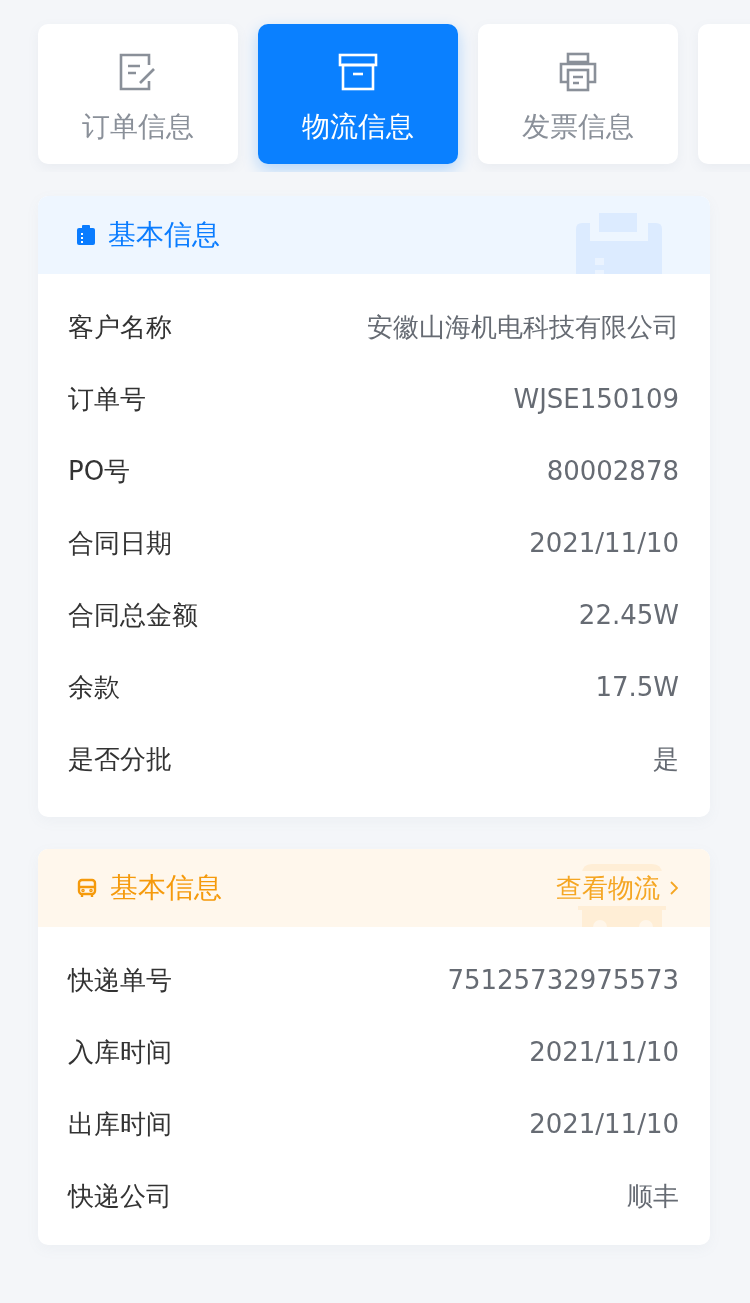 Image resolution: width=750 pixels, height=1303 pixels. What do you see at coordinates (133, 615) in the screenshot?
I see `field-label: 合同总金额` at bounding box center [133, 615].